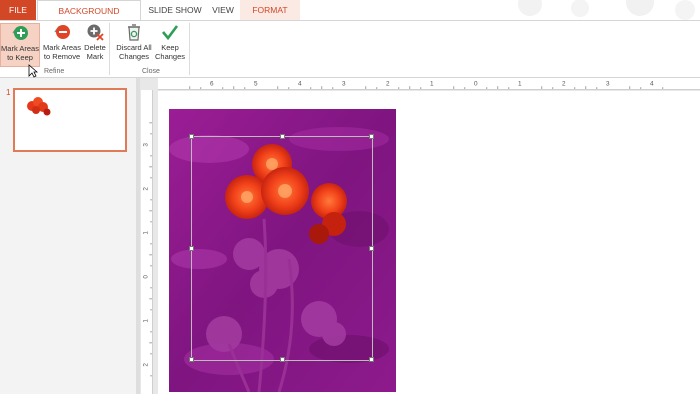 The height and width of the screenshot is (394, 700). What do you see at coordinates (147, 242) in the screenshot?
I see `vertical-ruler: 3 2 1 0 1 2` at bounding box center [147, 242].